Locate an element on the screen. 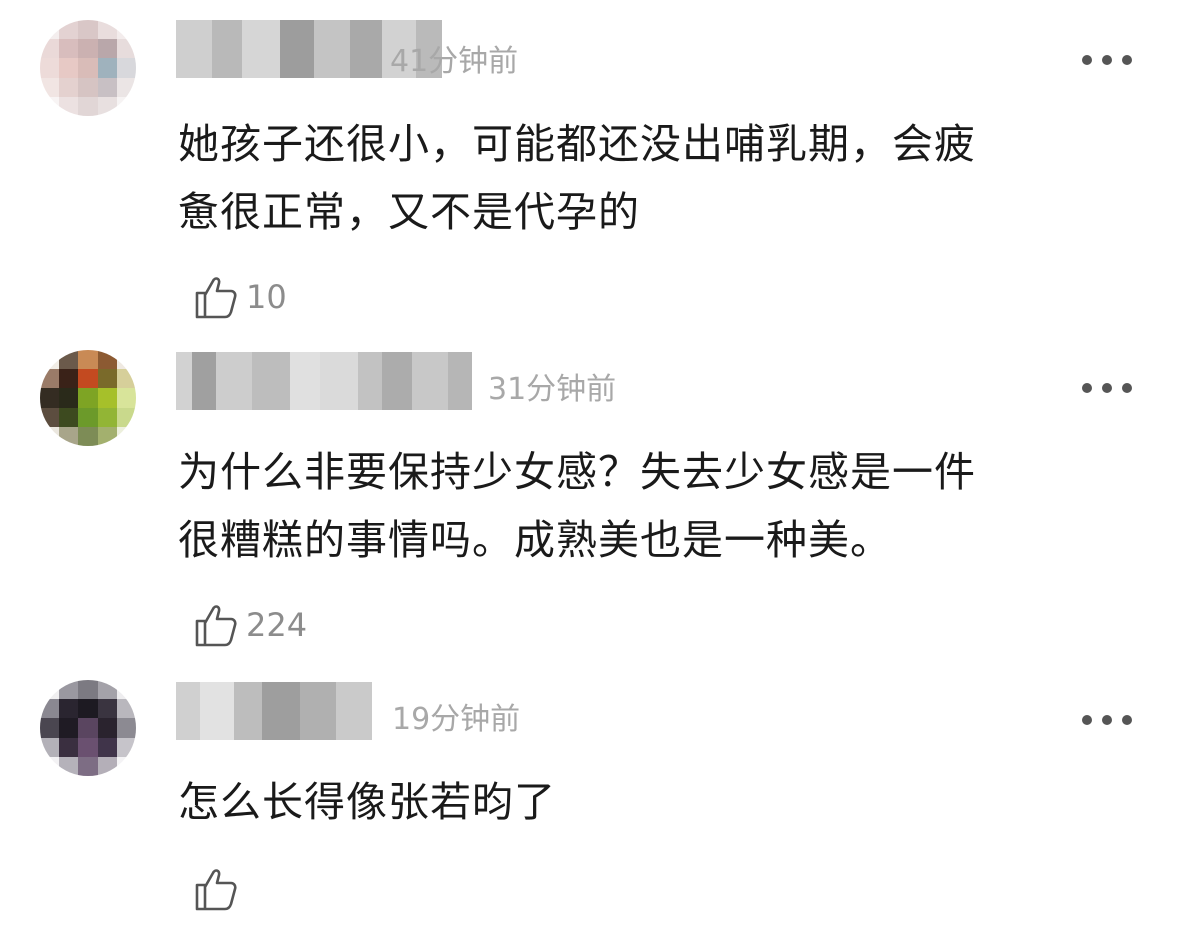 This screenshot has width=1200, height=940. comment-time: 31分钟前 is located at coordinates (552, 389).